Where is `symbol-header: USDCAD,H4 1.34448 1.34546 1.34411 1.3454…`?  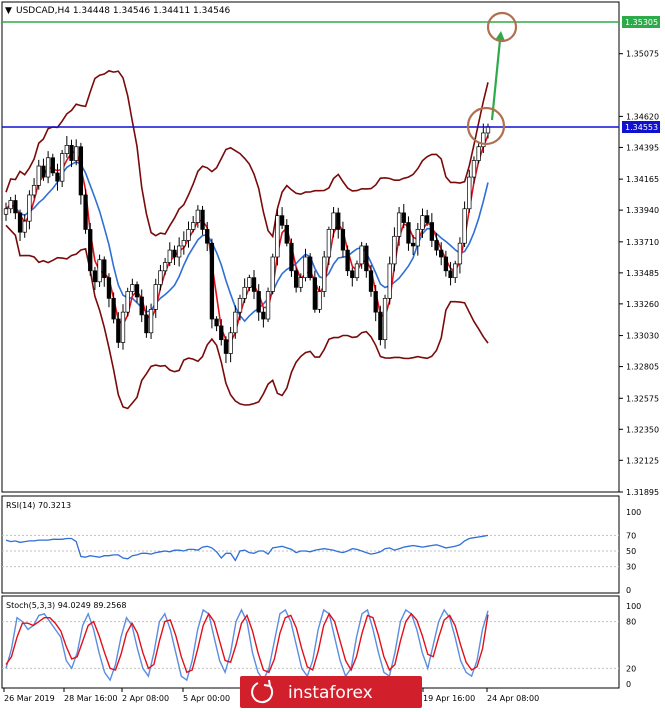
symbol-header: USDCAD,H4 1.34448 1.34546 1.34411 1.3454… is located at coordinates (123, 11).